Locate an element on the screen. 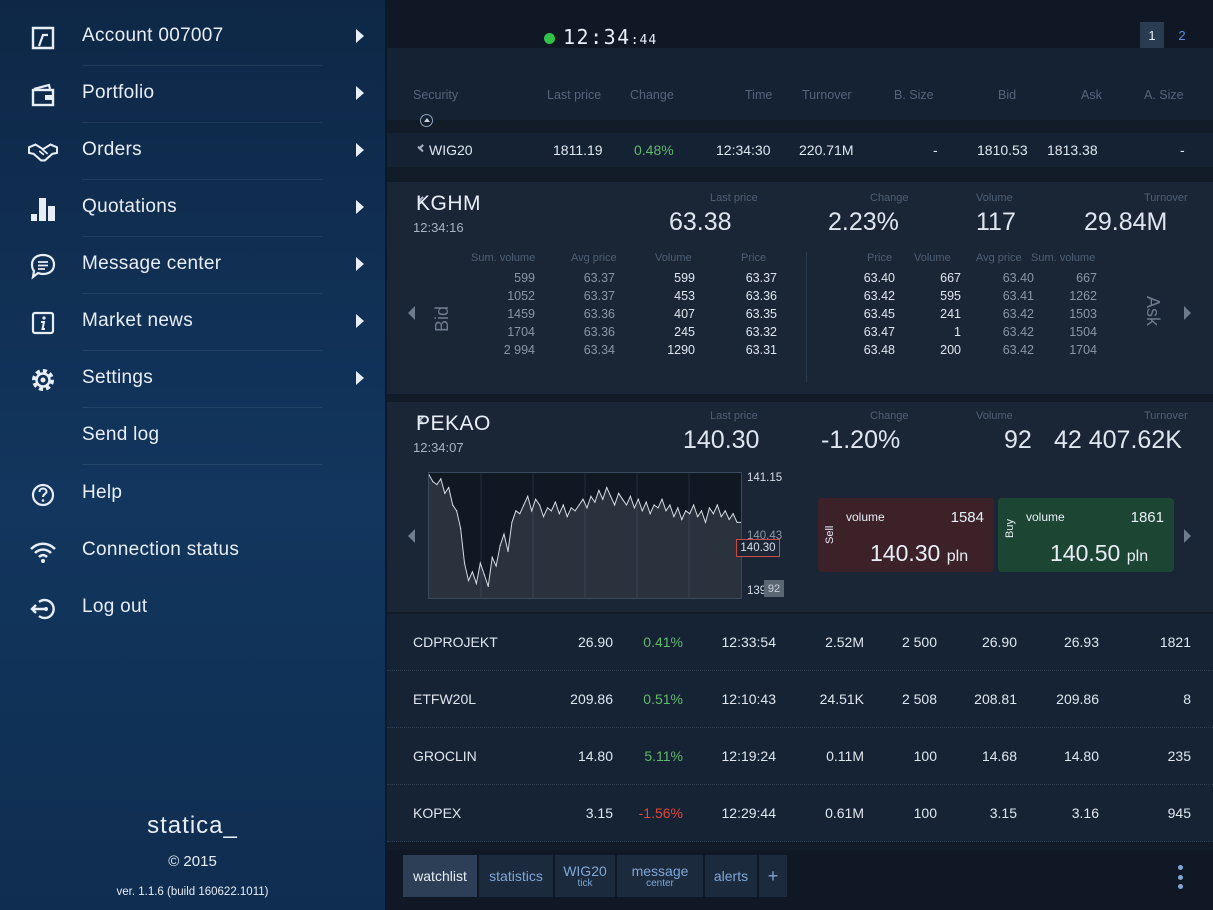  sidebar-item-send-log: Send log is located at coordinates (192, 436).